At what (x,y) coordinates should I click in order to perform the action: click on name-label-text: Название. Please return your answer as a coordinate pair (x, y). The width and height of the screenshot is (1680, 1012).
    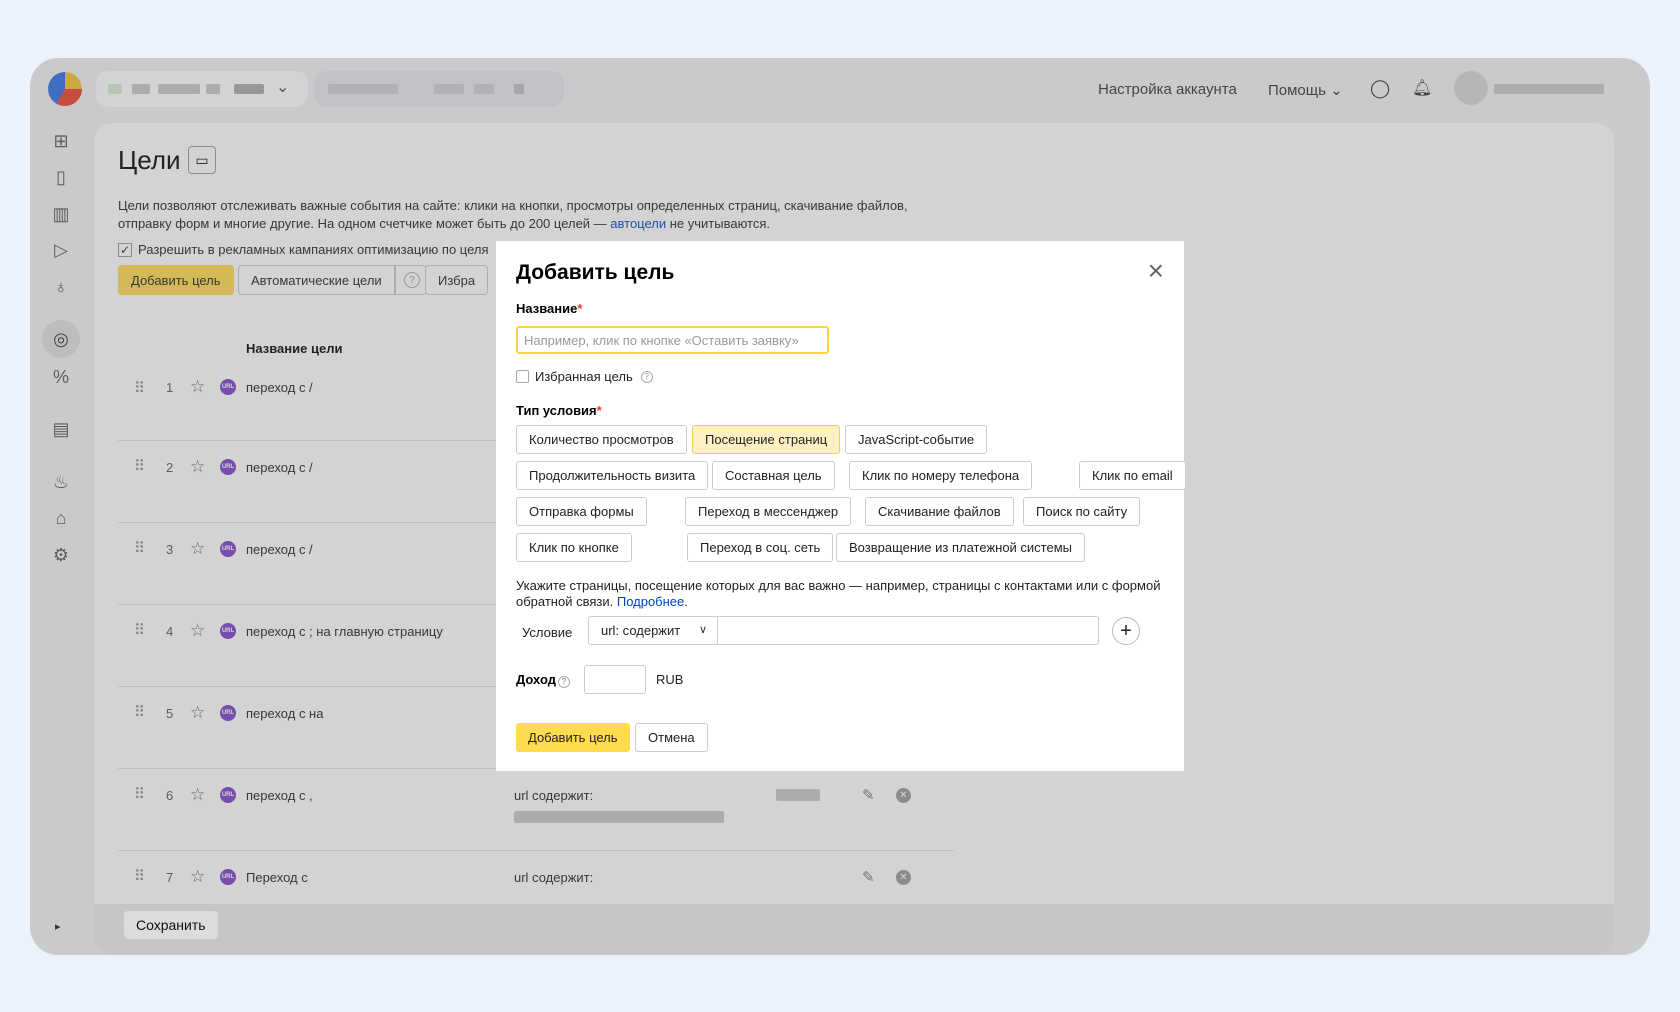
    Looking at the image, I should click on (547, 308).